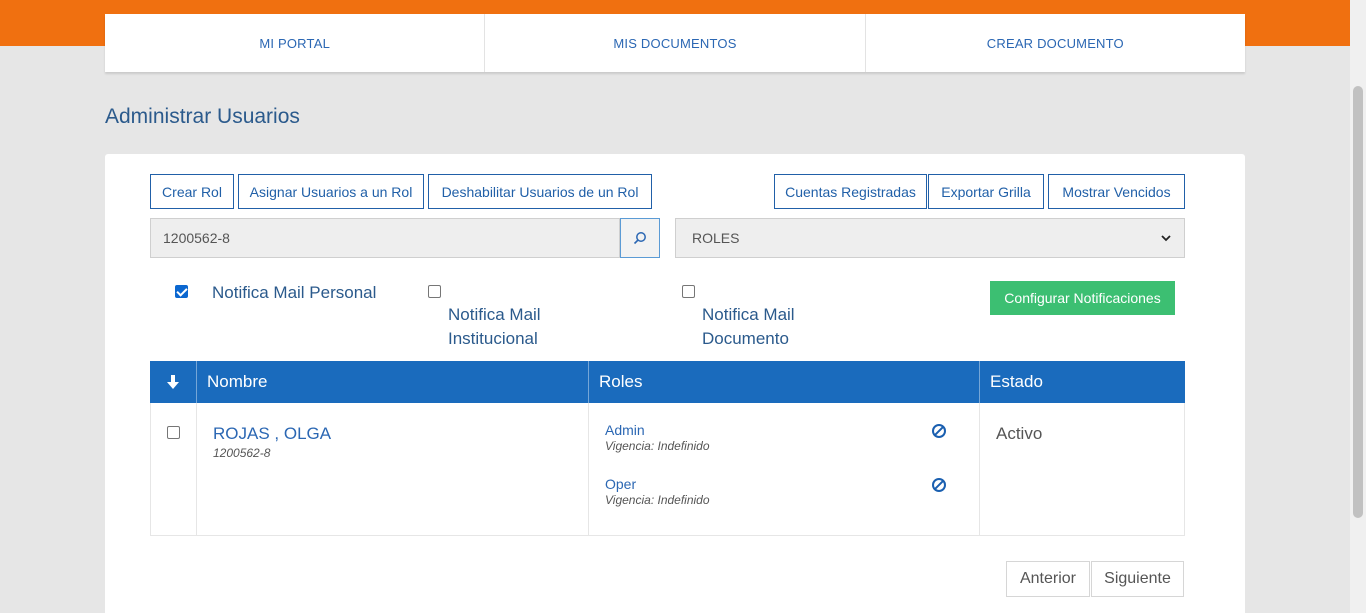 The image size is (1366, 613). I want to click on notifica-documento-line2: Documento, so click(745, 338).